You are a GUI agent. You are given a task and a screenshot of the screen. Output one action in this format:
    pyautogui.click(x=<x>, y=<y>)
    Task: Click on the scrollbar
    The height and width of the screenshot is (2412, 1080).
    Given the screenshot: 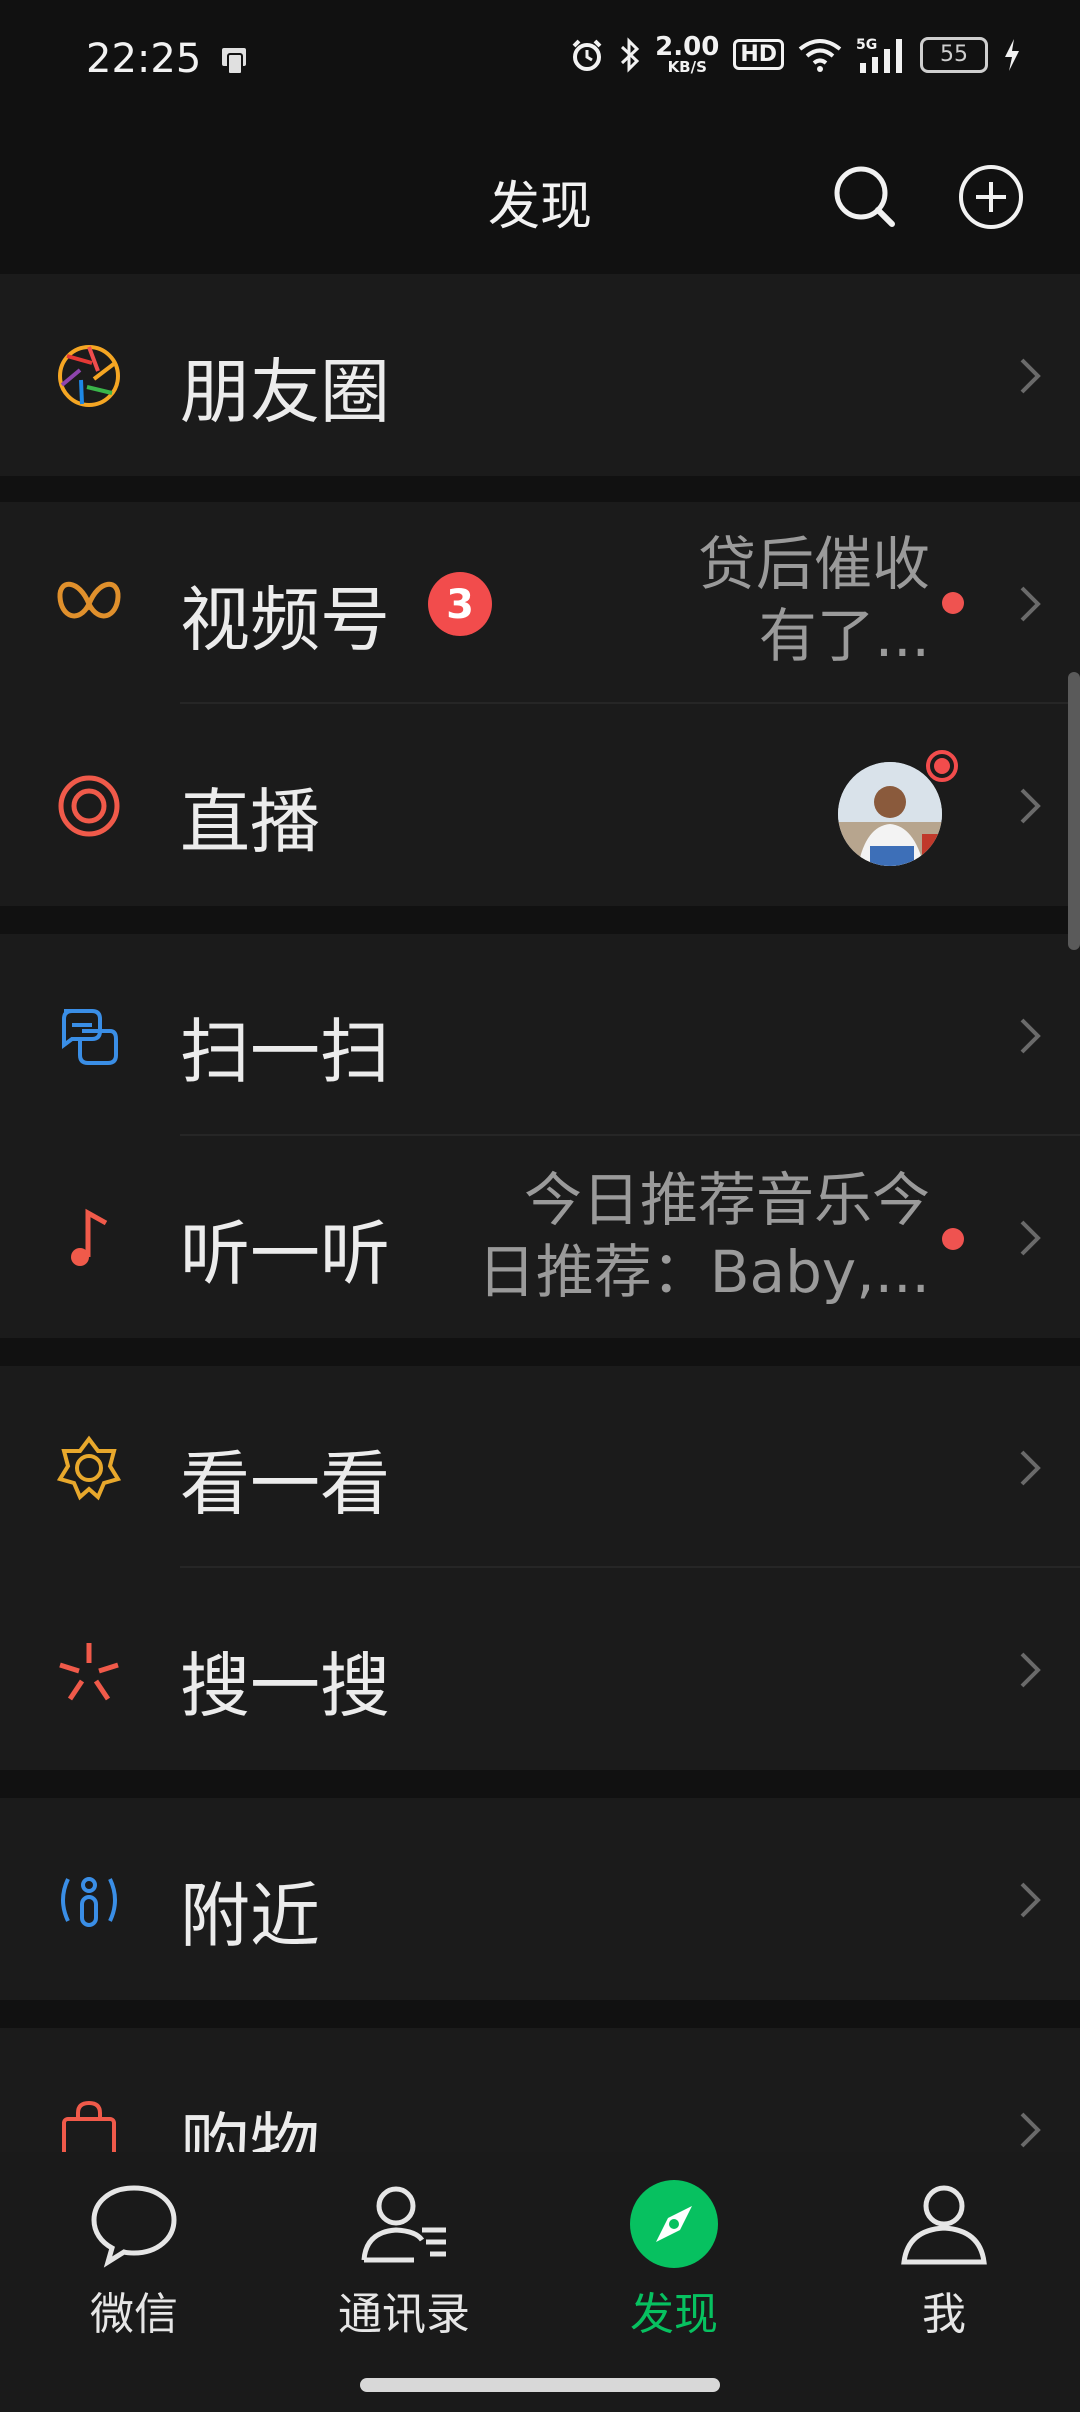 What is the action you would take?
    pyautogui.click(x=1074, y=811)
    